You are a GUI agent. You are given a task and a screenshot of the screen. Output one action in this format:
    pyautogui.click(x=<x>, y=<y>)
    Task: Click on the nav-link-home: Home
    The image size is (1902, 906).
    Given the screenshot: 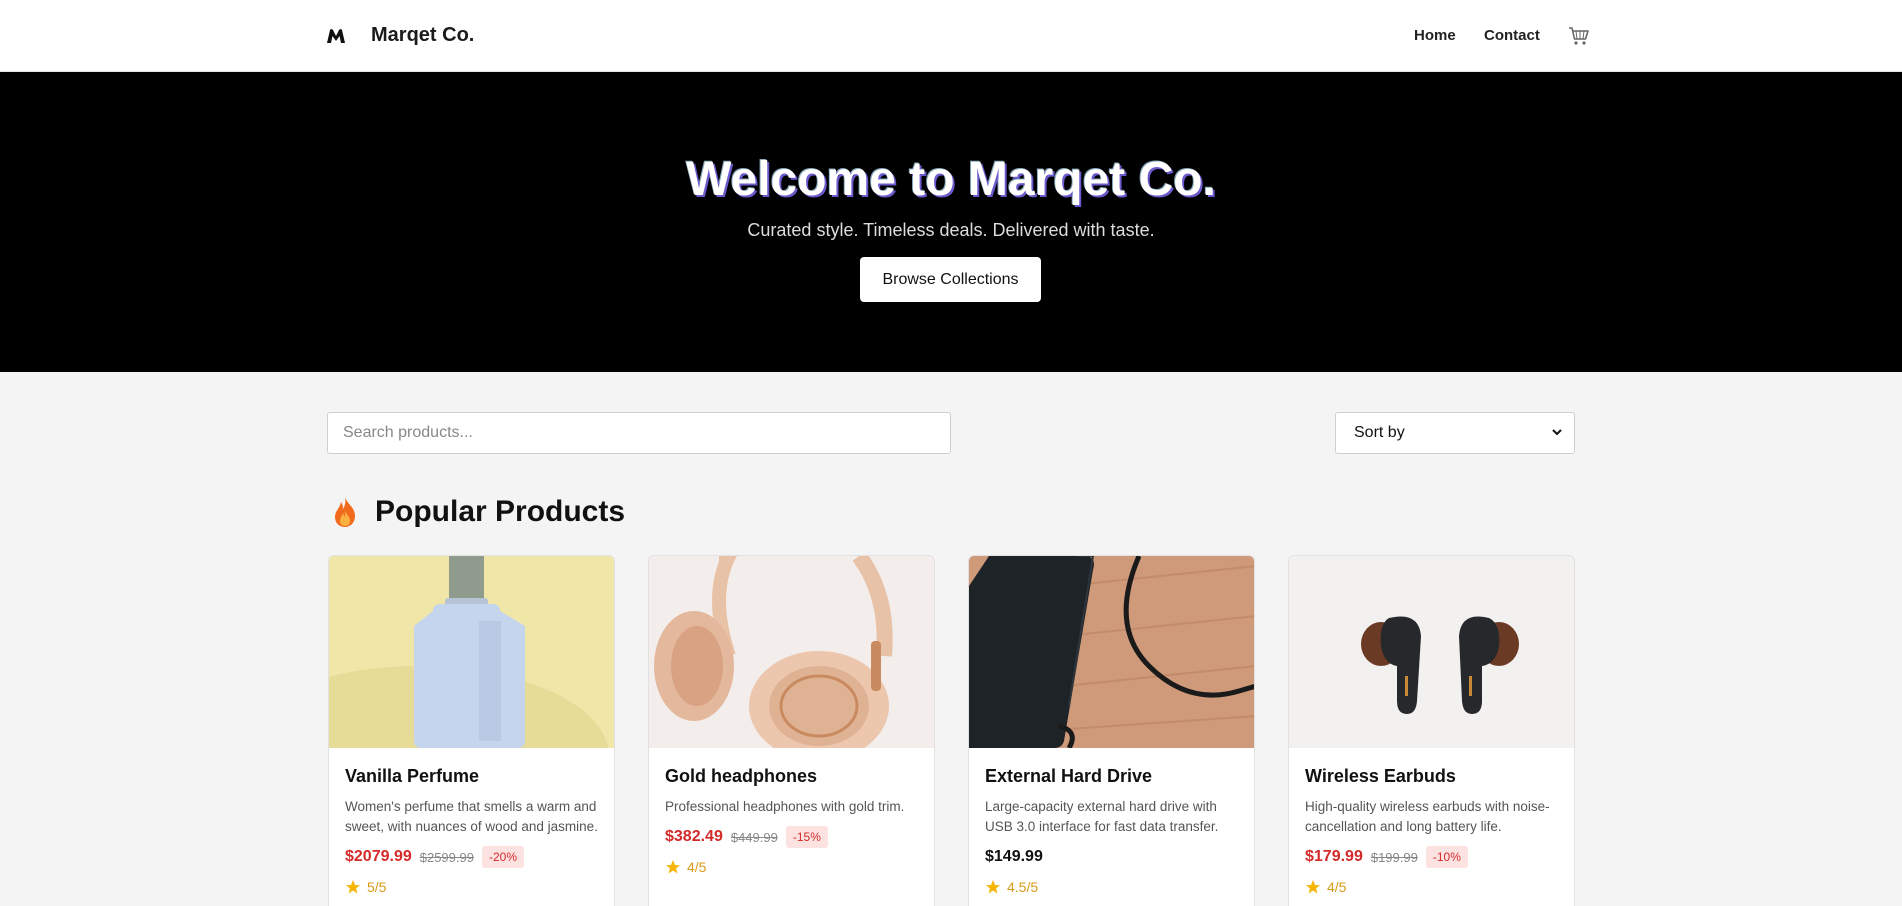 What is the action you would take?
    pyautogui.click(x=1435, y=35)
    